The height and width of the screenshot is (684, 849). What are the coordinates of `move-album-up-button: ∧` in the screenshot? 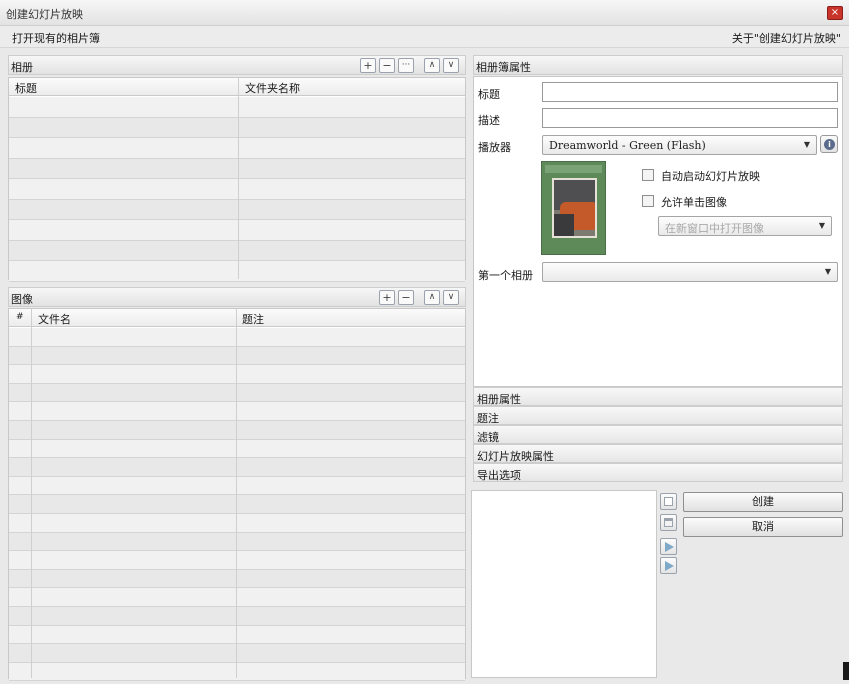 It's located at (432, 65).